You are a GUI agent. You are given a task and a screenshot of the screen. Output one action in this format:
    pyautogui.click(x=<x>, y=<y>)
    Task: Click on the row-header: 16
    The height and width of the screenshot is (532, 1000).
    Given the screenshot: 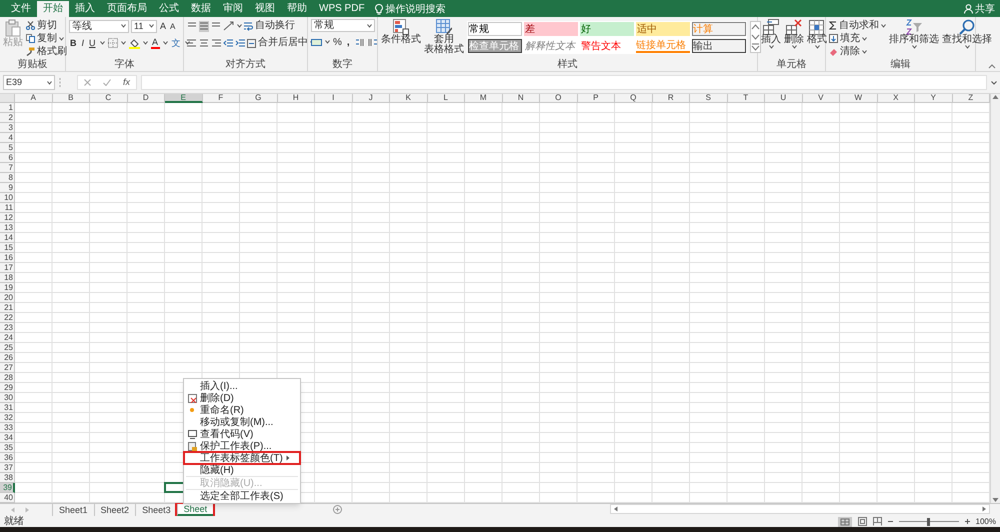 What is the action you would take?
    pyautogui.click(x=7, y=258)
    